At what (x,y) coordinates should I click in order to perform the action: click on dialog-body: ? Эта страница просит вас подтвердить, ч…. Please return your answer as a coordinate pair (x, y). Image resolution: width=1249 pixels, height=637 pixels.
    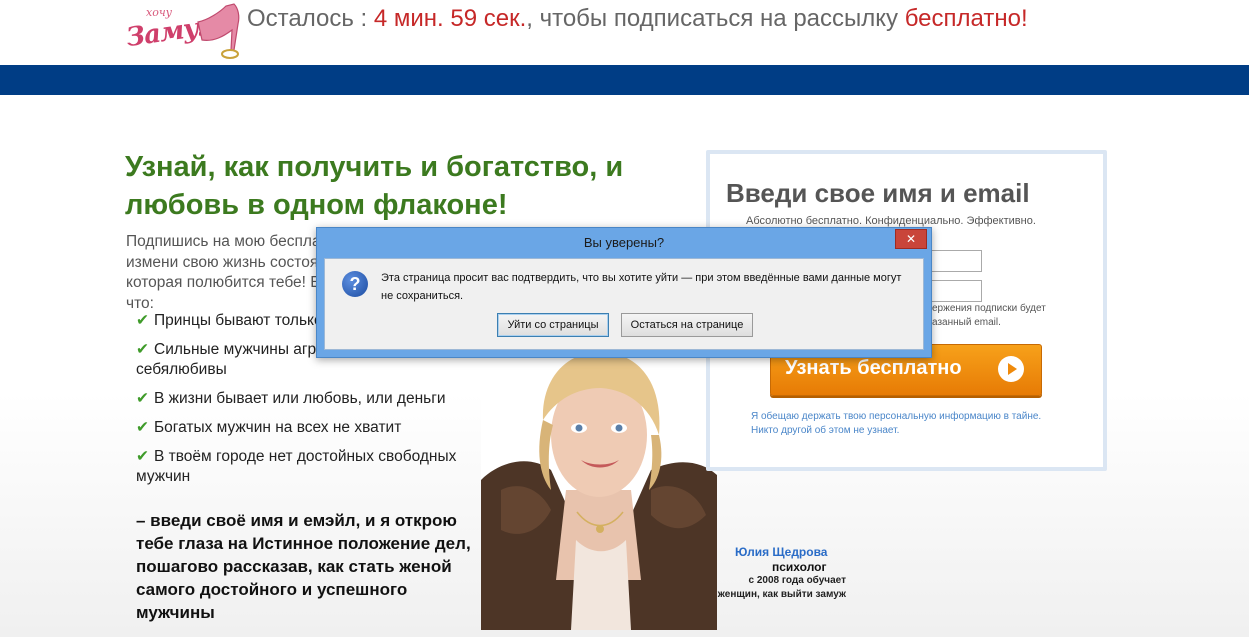
    Looking at the image, I should click on (624, 304).